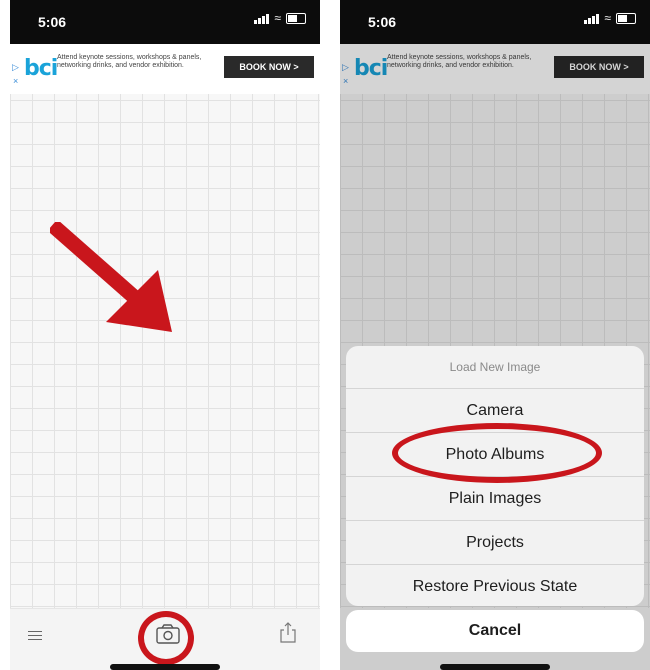 This screenshot has width=650, height=670. Describe the element at coordinates (111, 277) in the screenshot. I see `red-arrow-annotation` at that location.